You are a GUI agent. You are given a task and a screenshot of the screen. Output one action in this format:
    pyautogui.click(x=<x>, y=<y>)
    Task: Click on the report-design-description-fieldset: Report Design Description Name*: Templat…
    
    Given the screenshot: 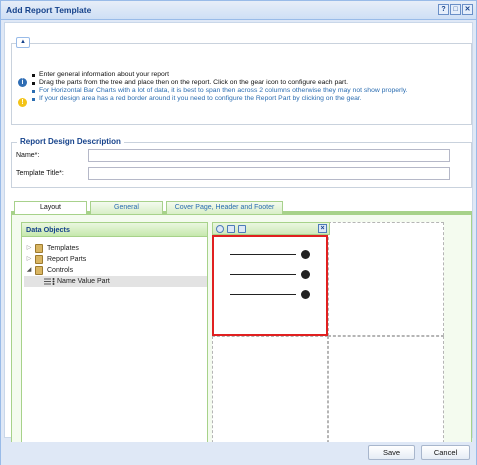 What is the action you would take?
    pyautogui.click(x=241, y=162)
    